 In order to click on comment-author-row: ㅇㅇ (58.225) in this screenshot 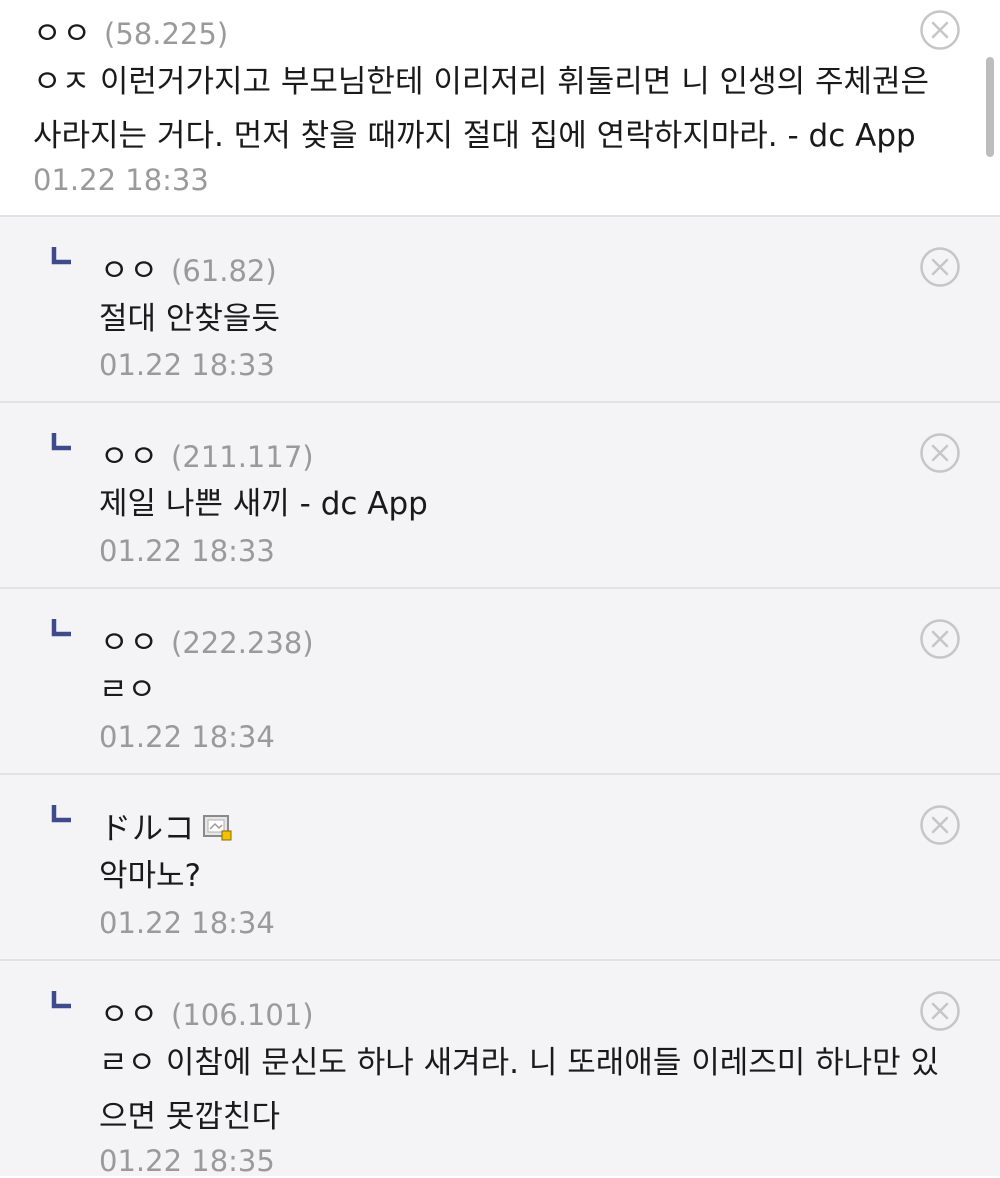, I will do `click(130, 30)`.